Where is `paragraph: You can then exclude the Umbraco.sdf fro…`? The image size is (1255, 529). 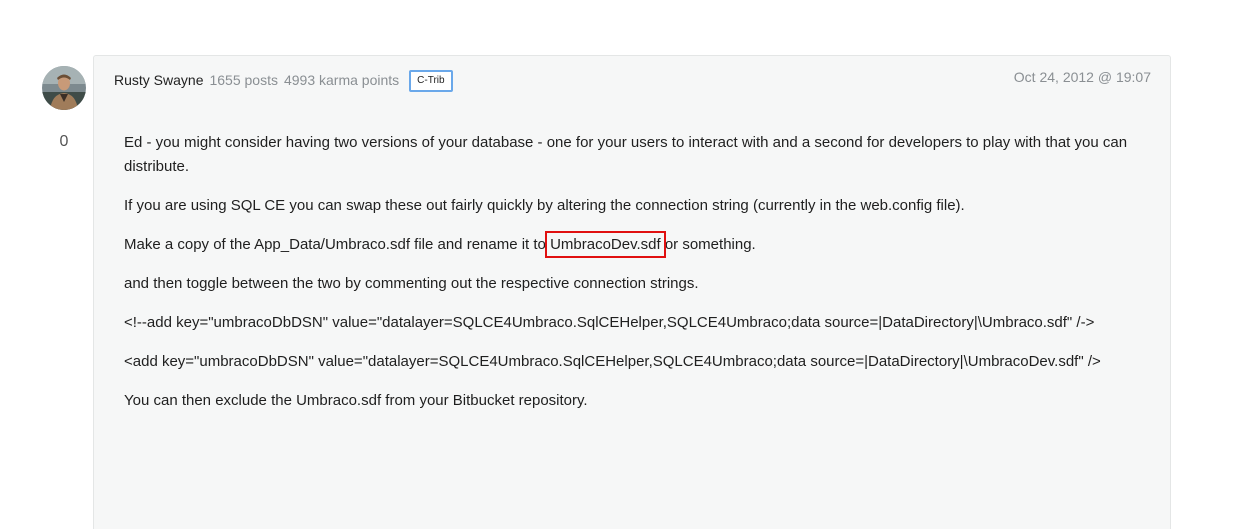 paragraph: You can then exclude the Umbraco.sdf fro… is located at coordinates (356, 400).